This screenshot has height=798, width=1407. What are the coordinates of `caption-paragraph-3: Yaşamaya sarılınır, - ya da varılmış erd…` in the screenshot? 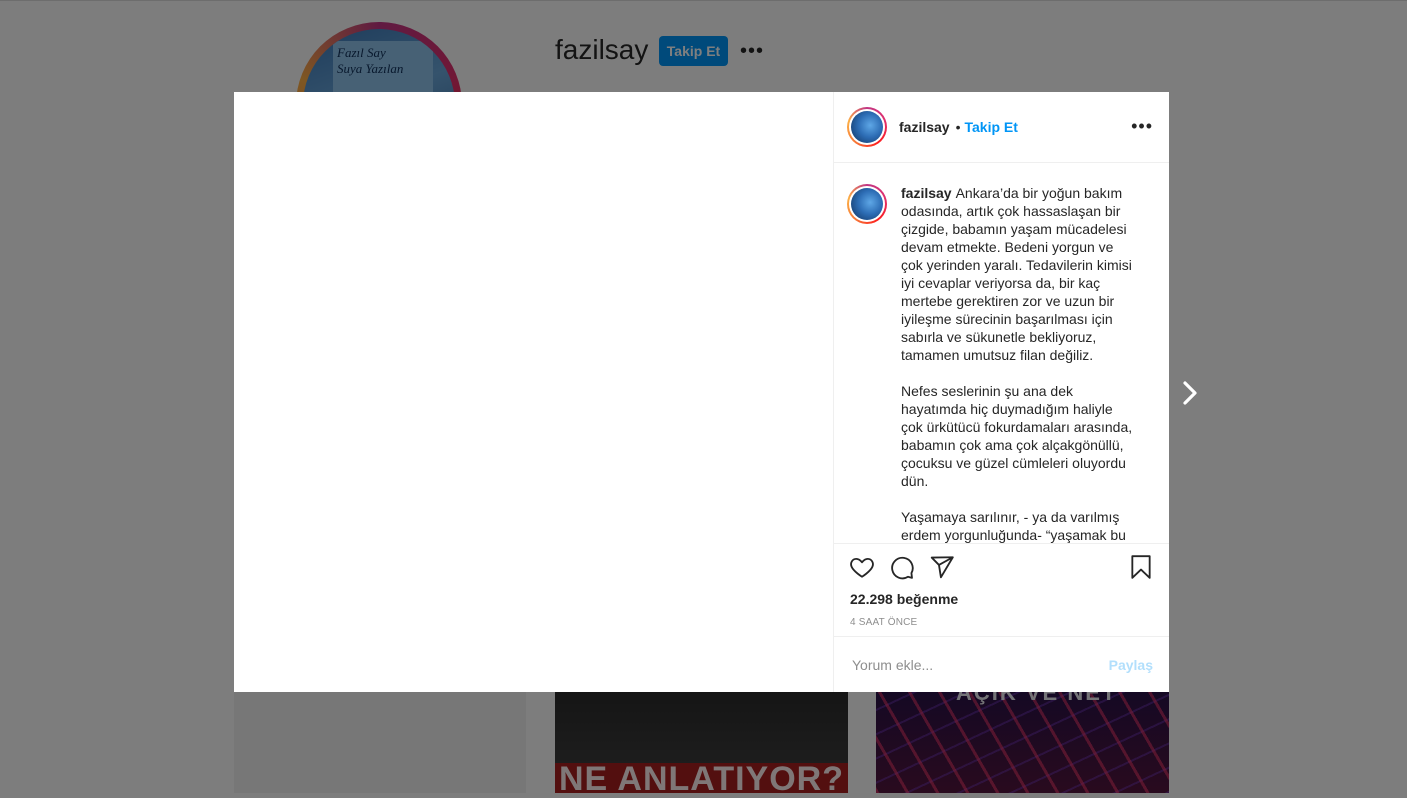 It's located at (1013, 526).